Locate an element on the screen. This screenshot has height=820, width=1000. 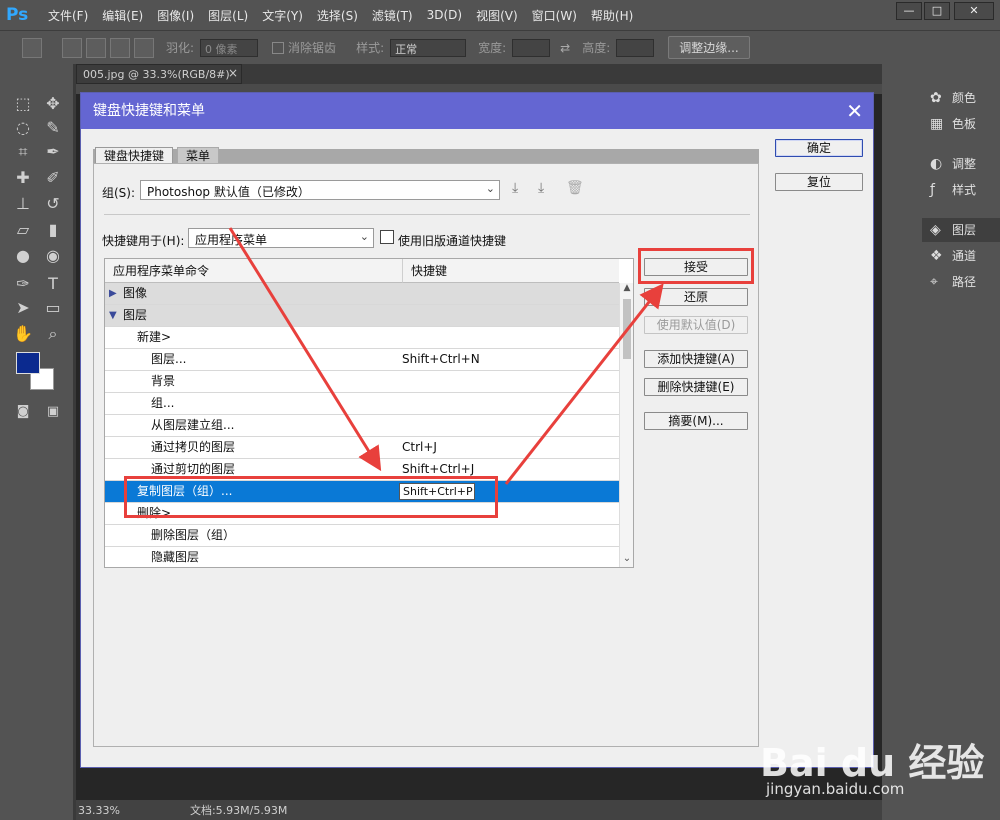
baidu-watermark: Bai du 经验 jingyan.baidu.com is located at coordinates (880, 771).